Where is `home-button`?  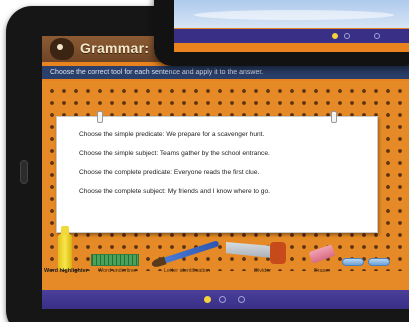
home-button is located at coordinates (24, 172).